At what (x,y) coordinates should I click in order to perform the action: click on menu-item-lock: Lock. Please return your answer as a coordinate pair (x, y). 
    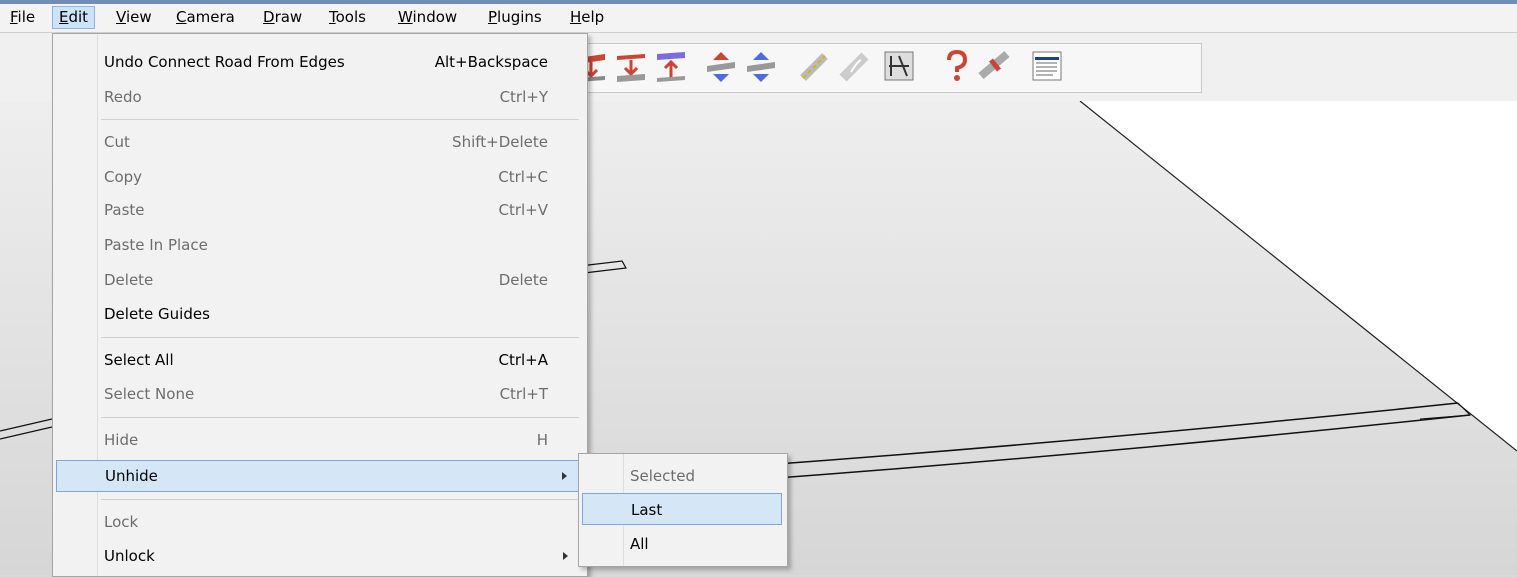
    Looking at the image, I should click on (319, 522).